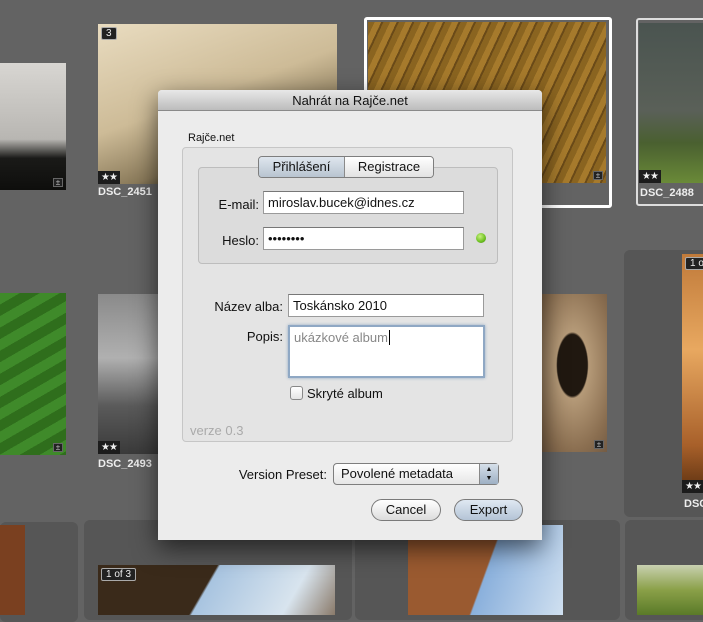 The height and width of the screenshot is (622, 703). I want to click on tab-bar: Přihlášení Registrace, so click(346, 167).